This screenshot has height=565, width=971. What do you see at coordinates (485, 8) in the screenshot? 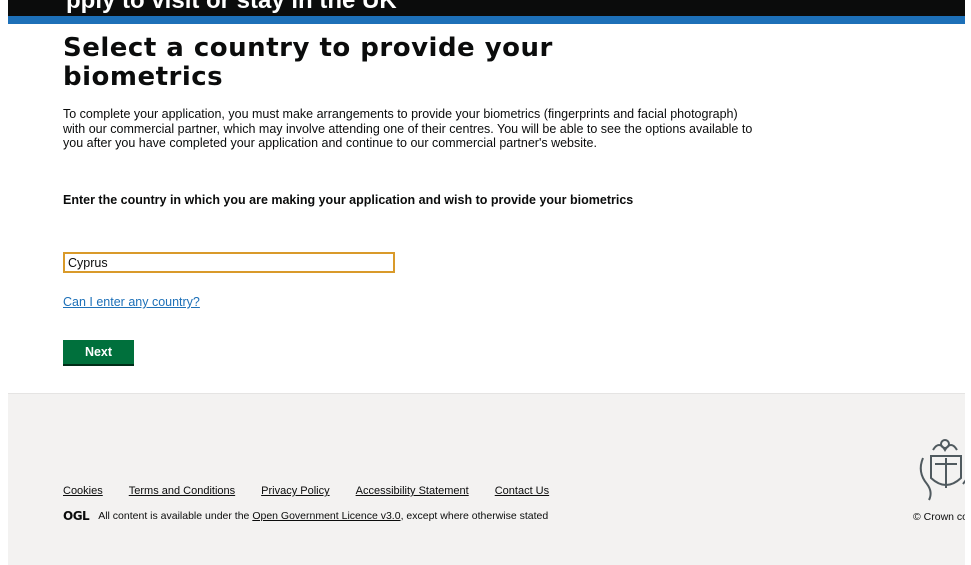
I see `site-header: pply to visit or stay in the UK` at bounding box center [485, 8].